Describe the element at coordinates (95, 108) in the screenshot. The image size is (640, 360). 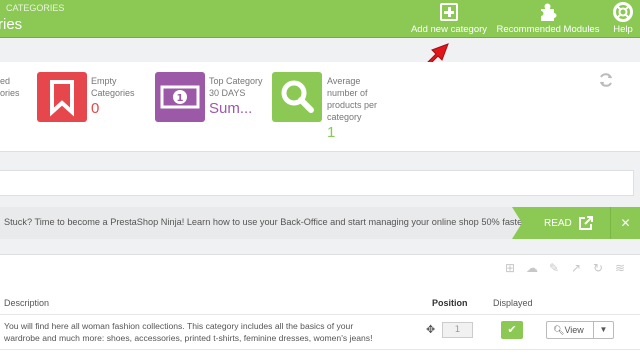
I see `empty-categories-value: 0` at that location.